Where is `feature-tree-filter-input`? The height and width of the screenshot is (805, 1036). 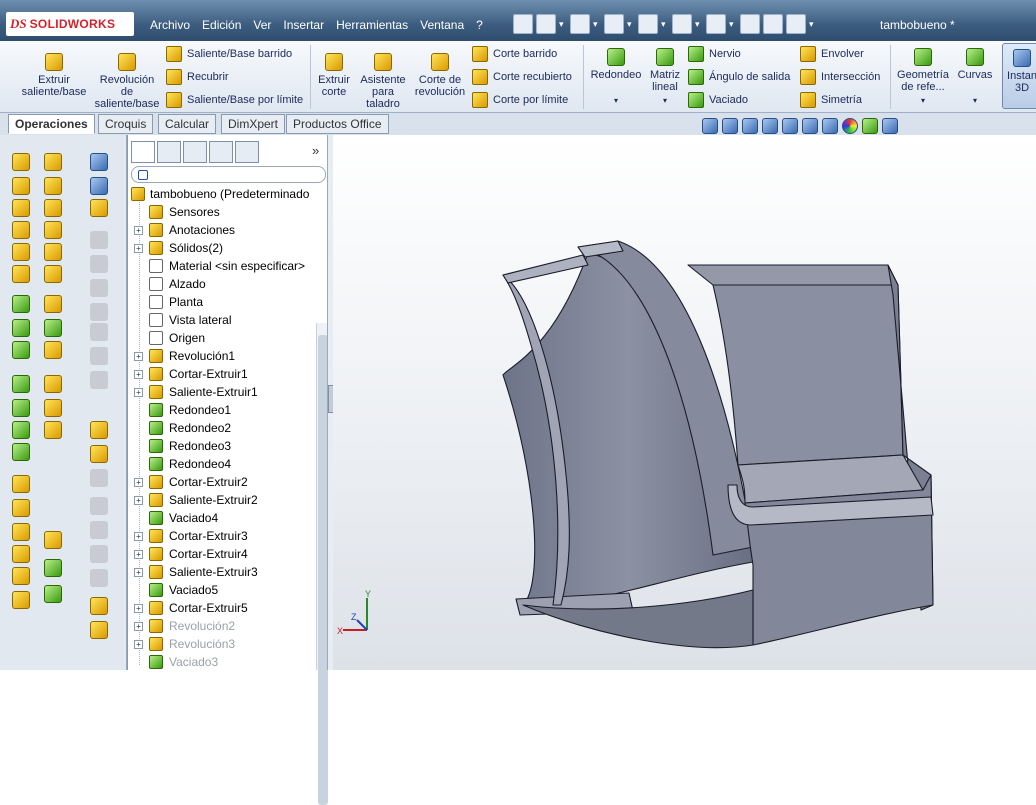 feature-tree-filter-input is located at coordinates (228, 174).